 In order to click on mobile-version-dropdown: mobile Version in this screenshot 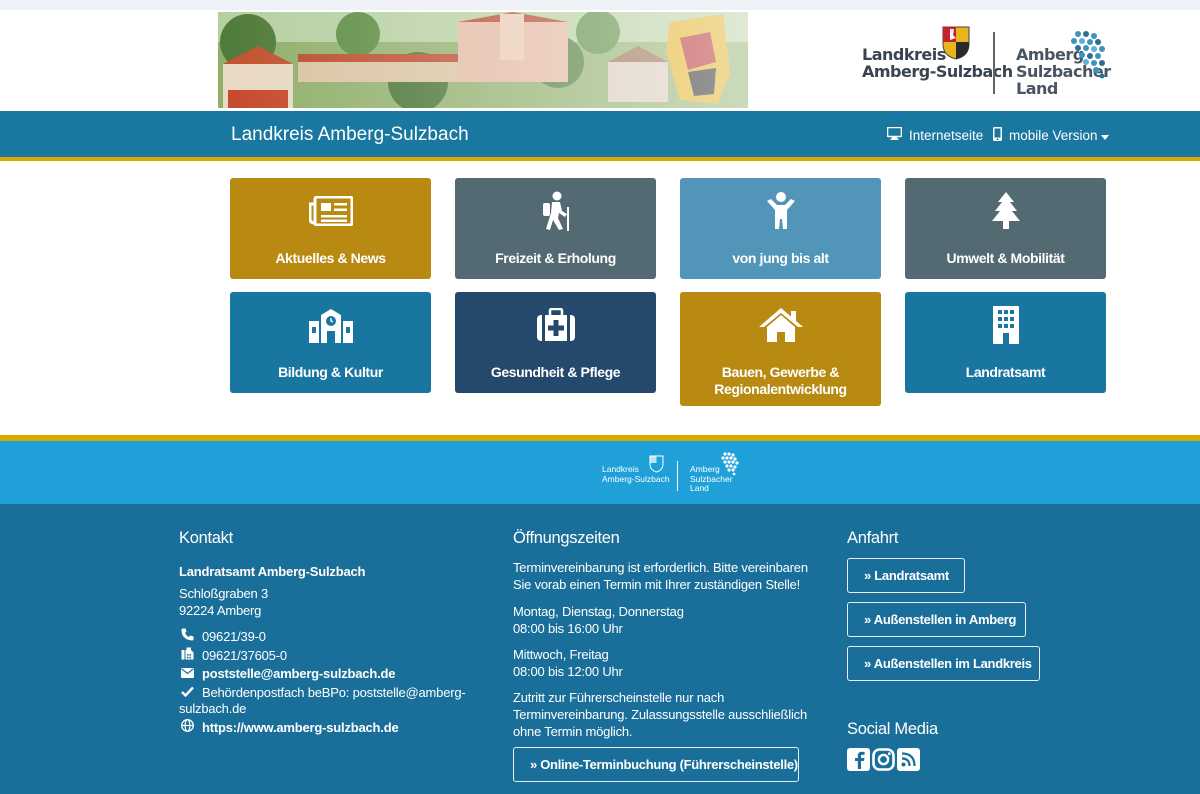, I will do `click(1051, 135)`.